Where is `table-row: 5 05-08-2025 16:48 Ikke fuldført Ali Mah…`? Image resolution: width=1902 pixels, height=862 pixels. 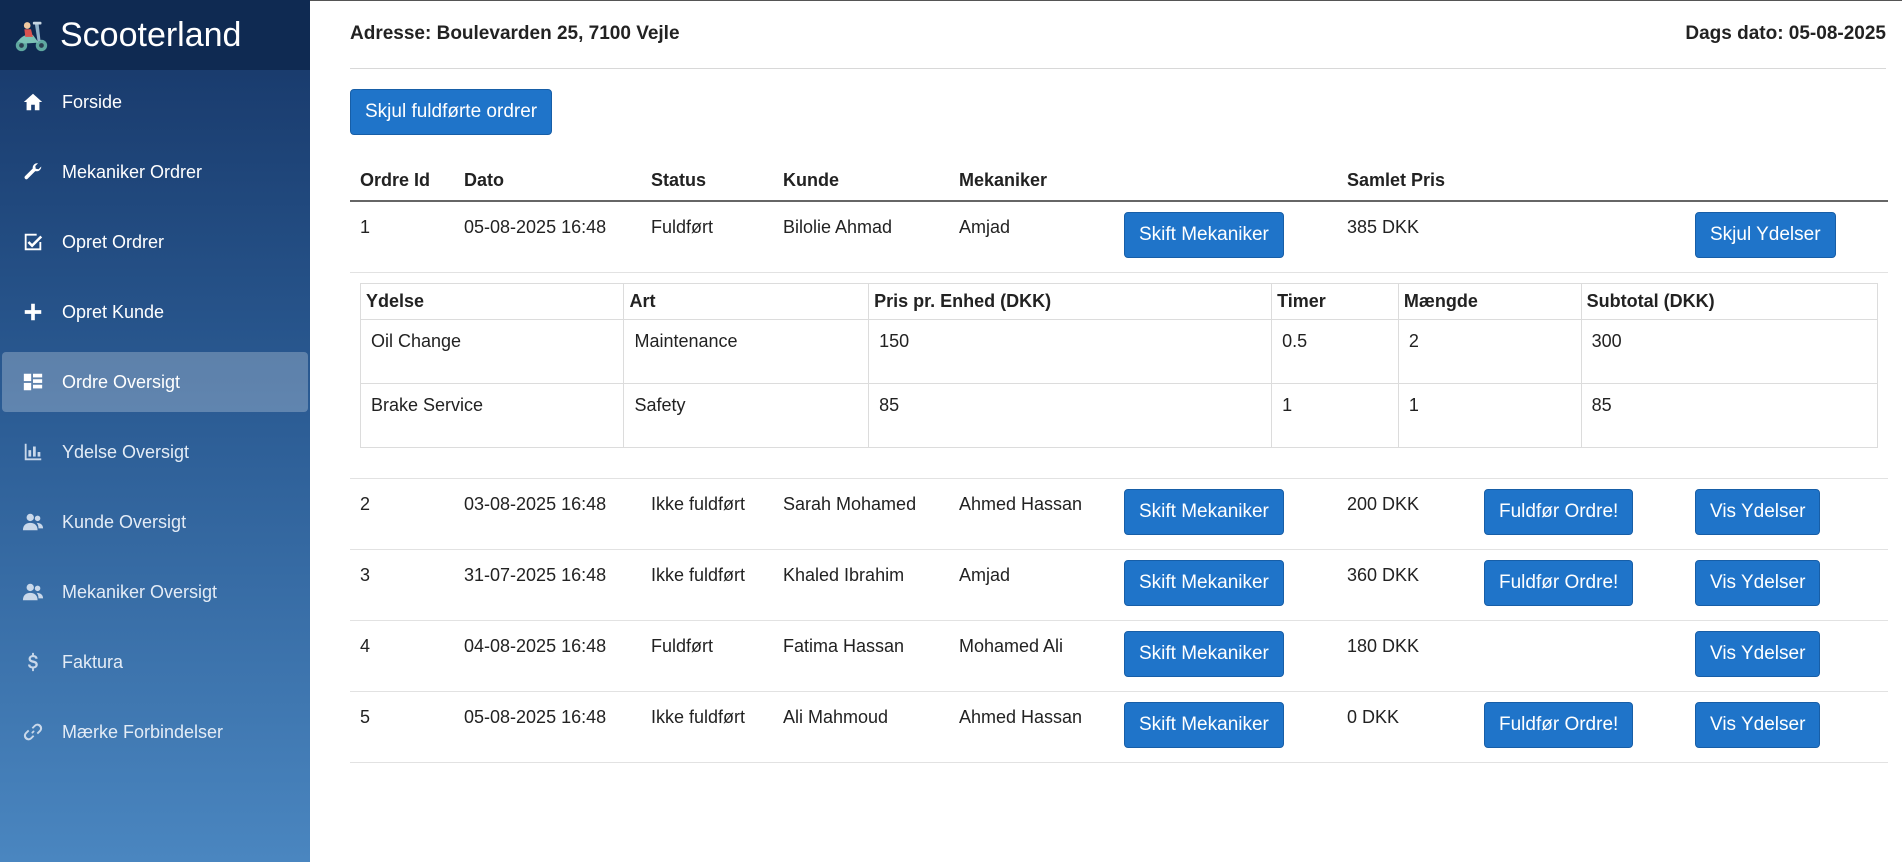
table-row: 5 05-08-2025 16:48 Ikke fuldført Ali Mah… is located at coordinates (1119, 727).